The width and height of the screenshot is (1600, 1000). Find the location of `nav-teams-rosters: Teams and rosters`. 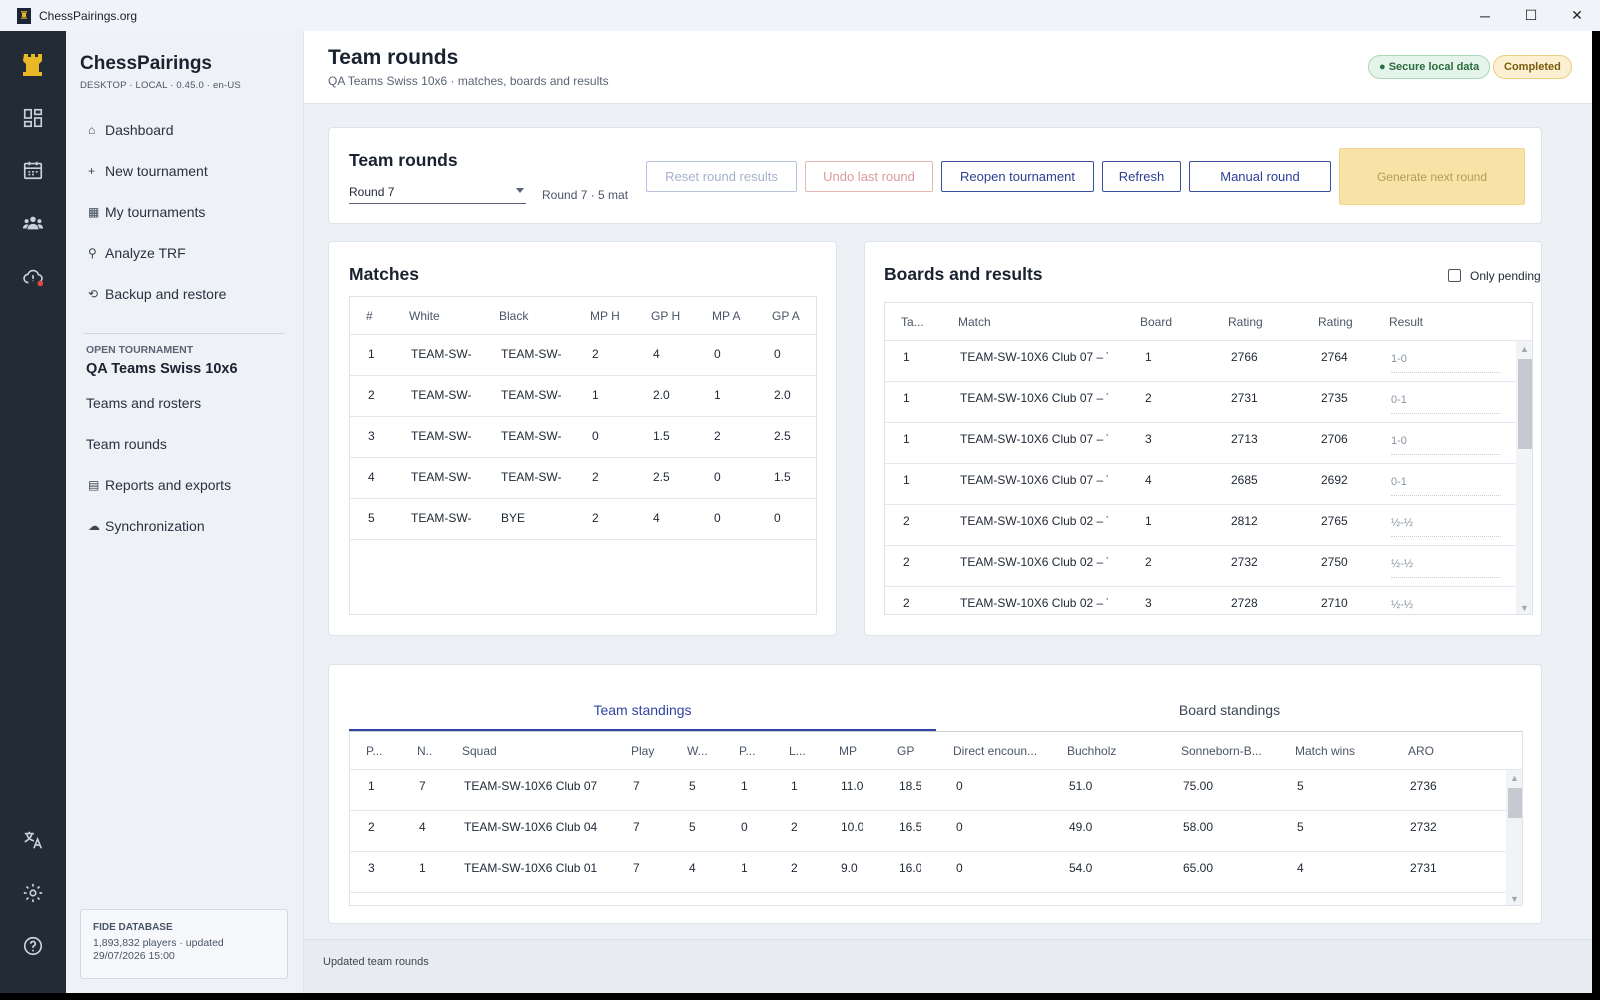

nav-teams-rosters: Teams and rosters is located at coordinates (143, 403).